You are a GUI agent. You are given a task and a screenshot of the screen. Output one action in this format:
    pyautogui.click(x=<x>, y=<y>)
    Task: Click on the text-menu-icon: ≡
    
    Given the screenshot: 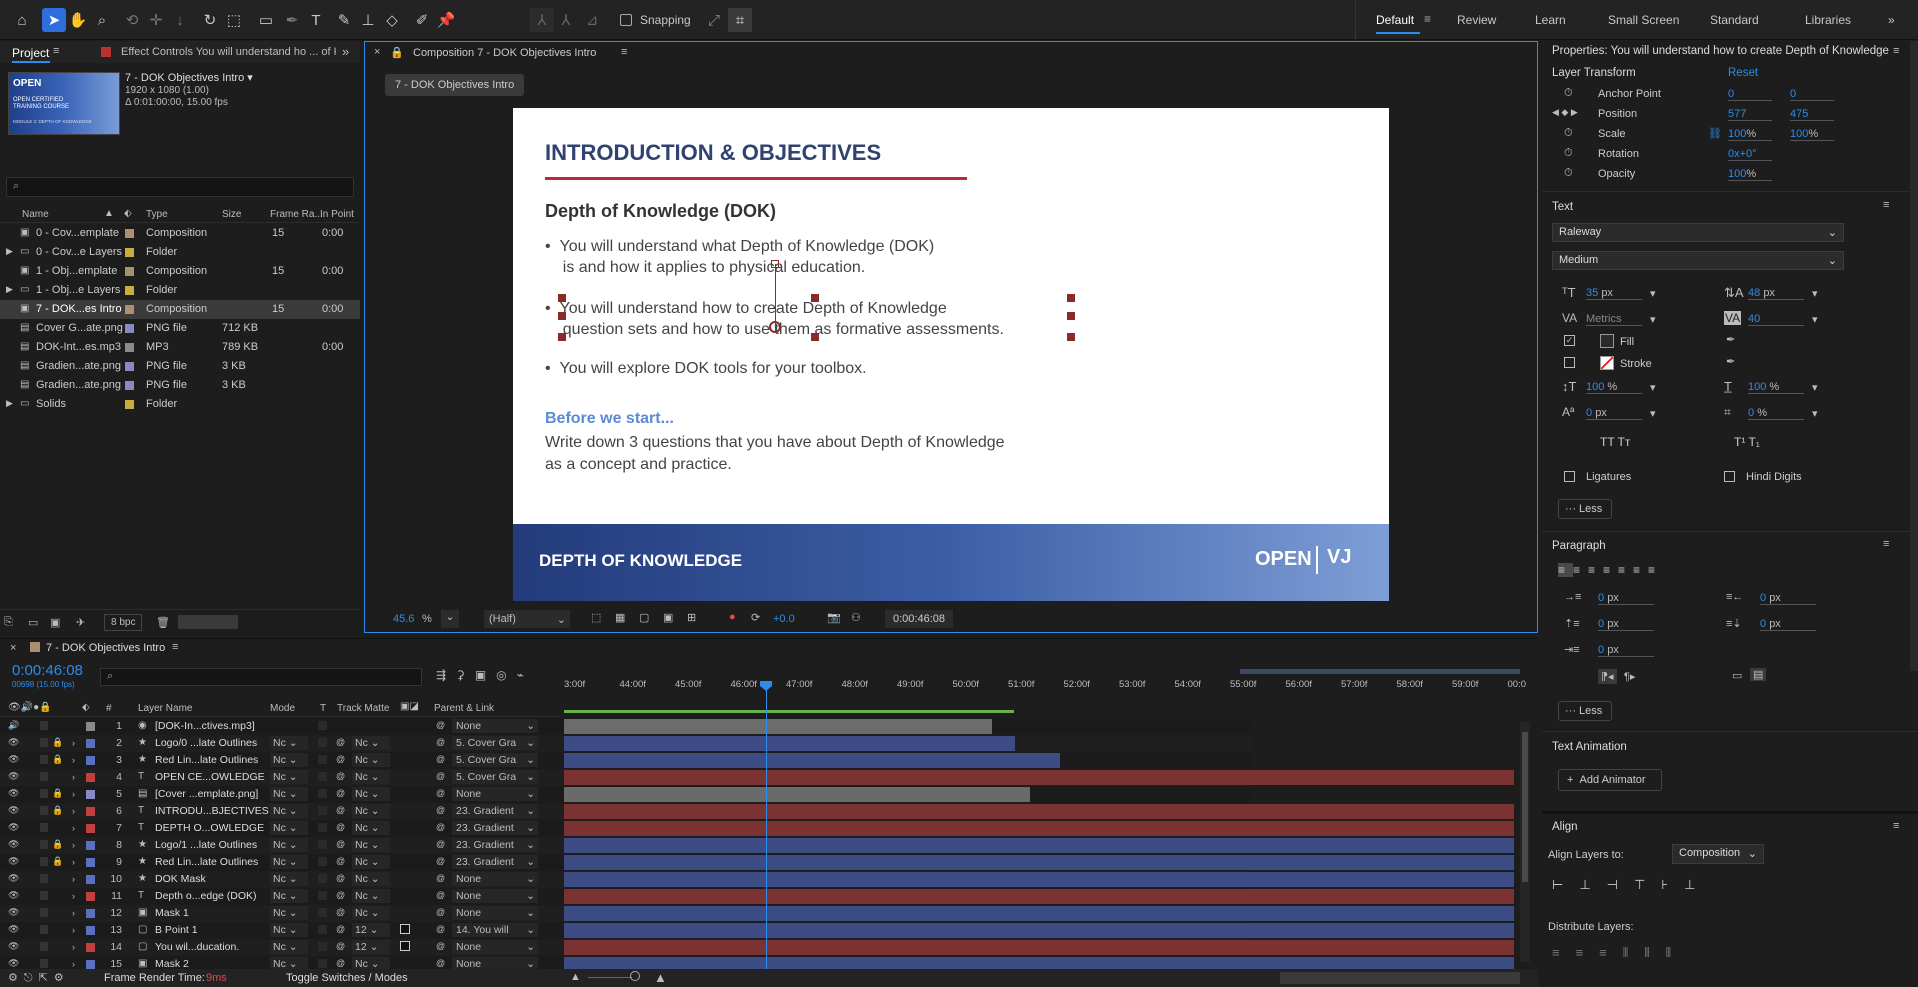 What is the action you would take?
    pyautogui.click(x=1886, y=205)
    